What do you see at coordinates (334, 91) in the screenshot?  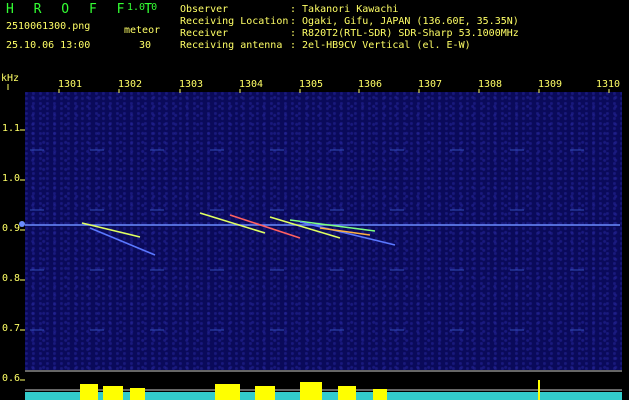 I see `time-ticks` at bounding box center [334, 91].